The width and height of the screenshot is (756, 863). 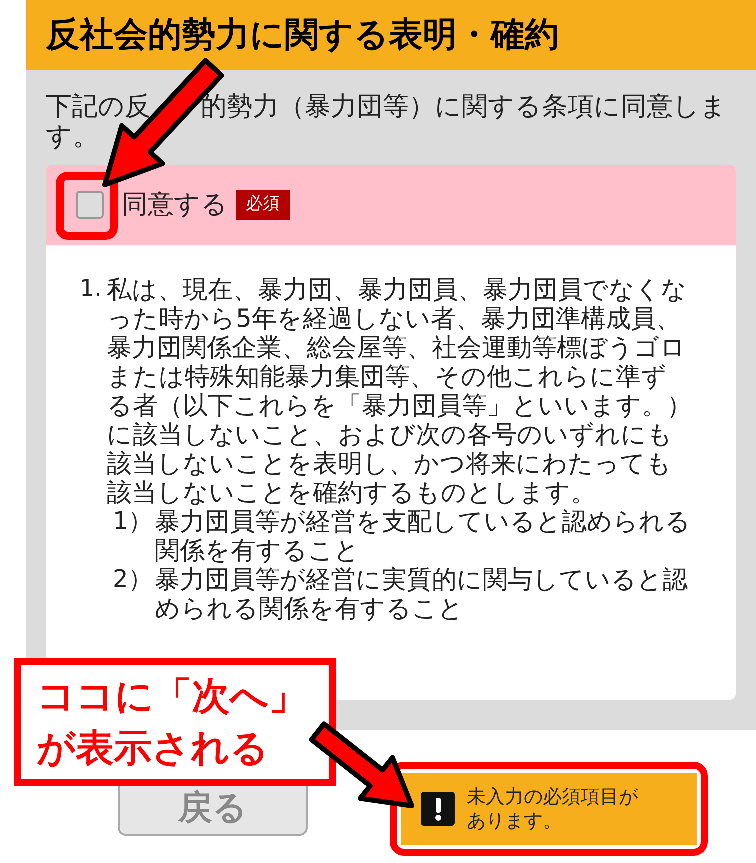 I want to click on description-text: 的勢力（暴力団等）に関する条項に同意しま, so click(x=464, y=107).